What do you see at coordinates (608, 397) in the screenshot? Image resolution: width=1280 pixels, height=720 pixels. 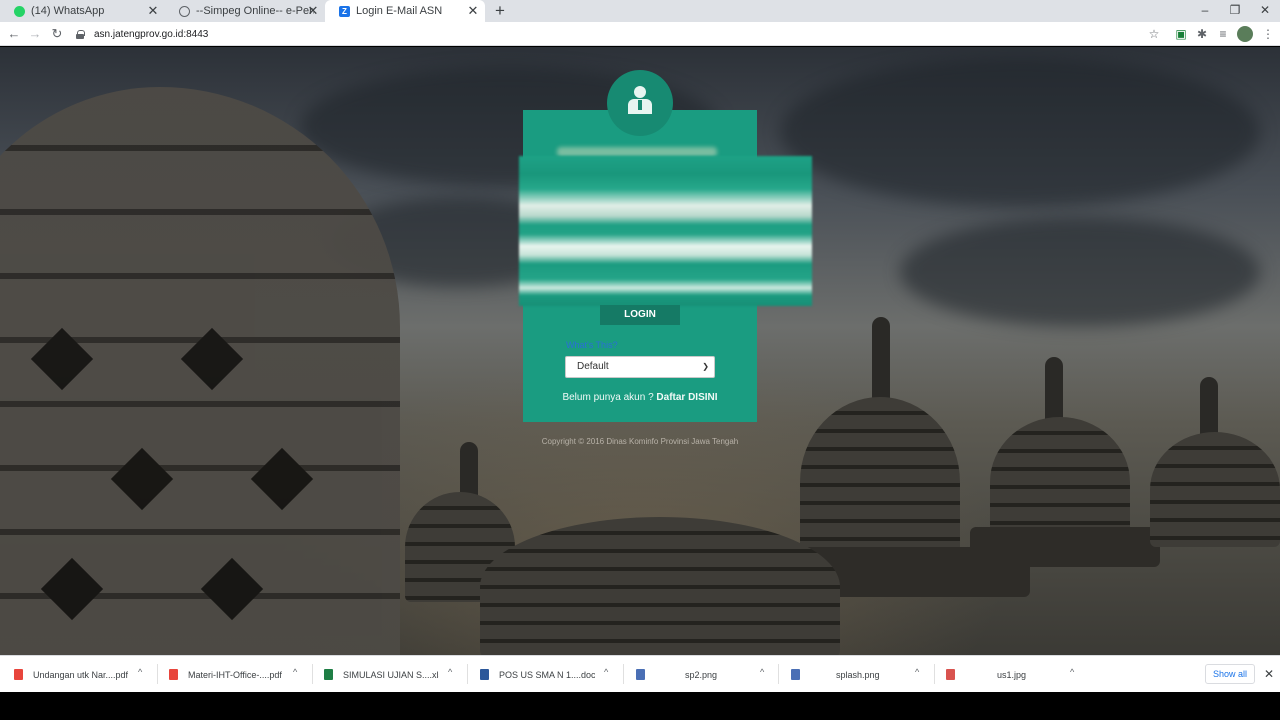 I see `signup-prefix: Belum punya akun ?` at bounding box center [608, 397].